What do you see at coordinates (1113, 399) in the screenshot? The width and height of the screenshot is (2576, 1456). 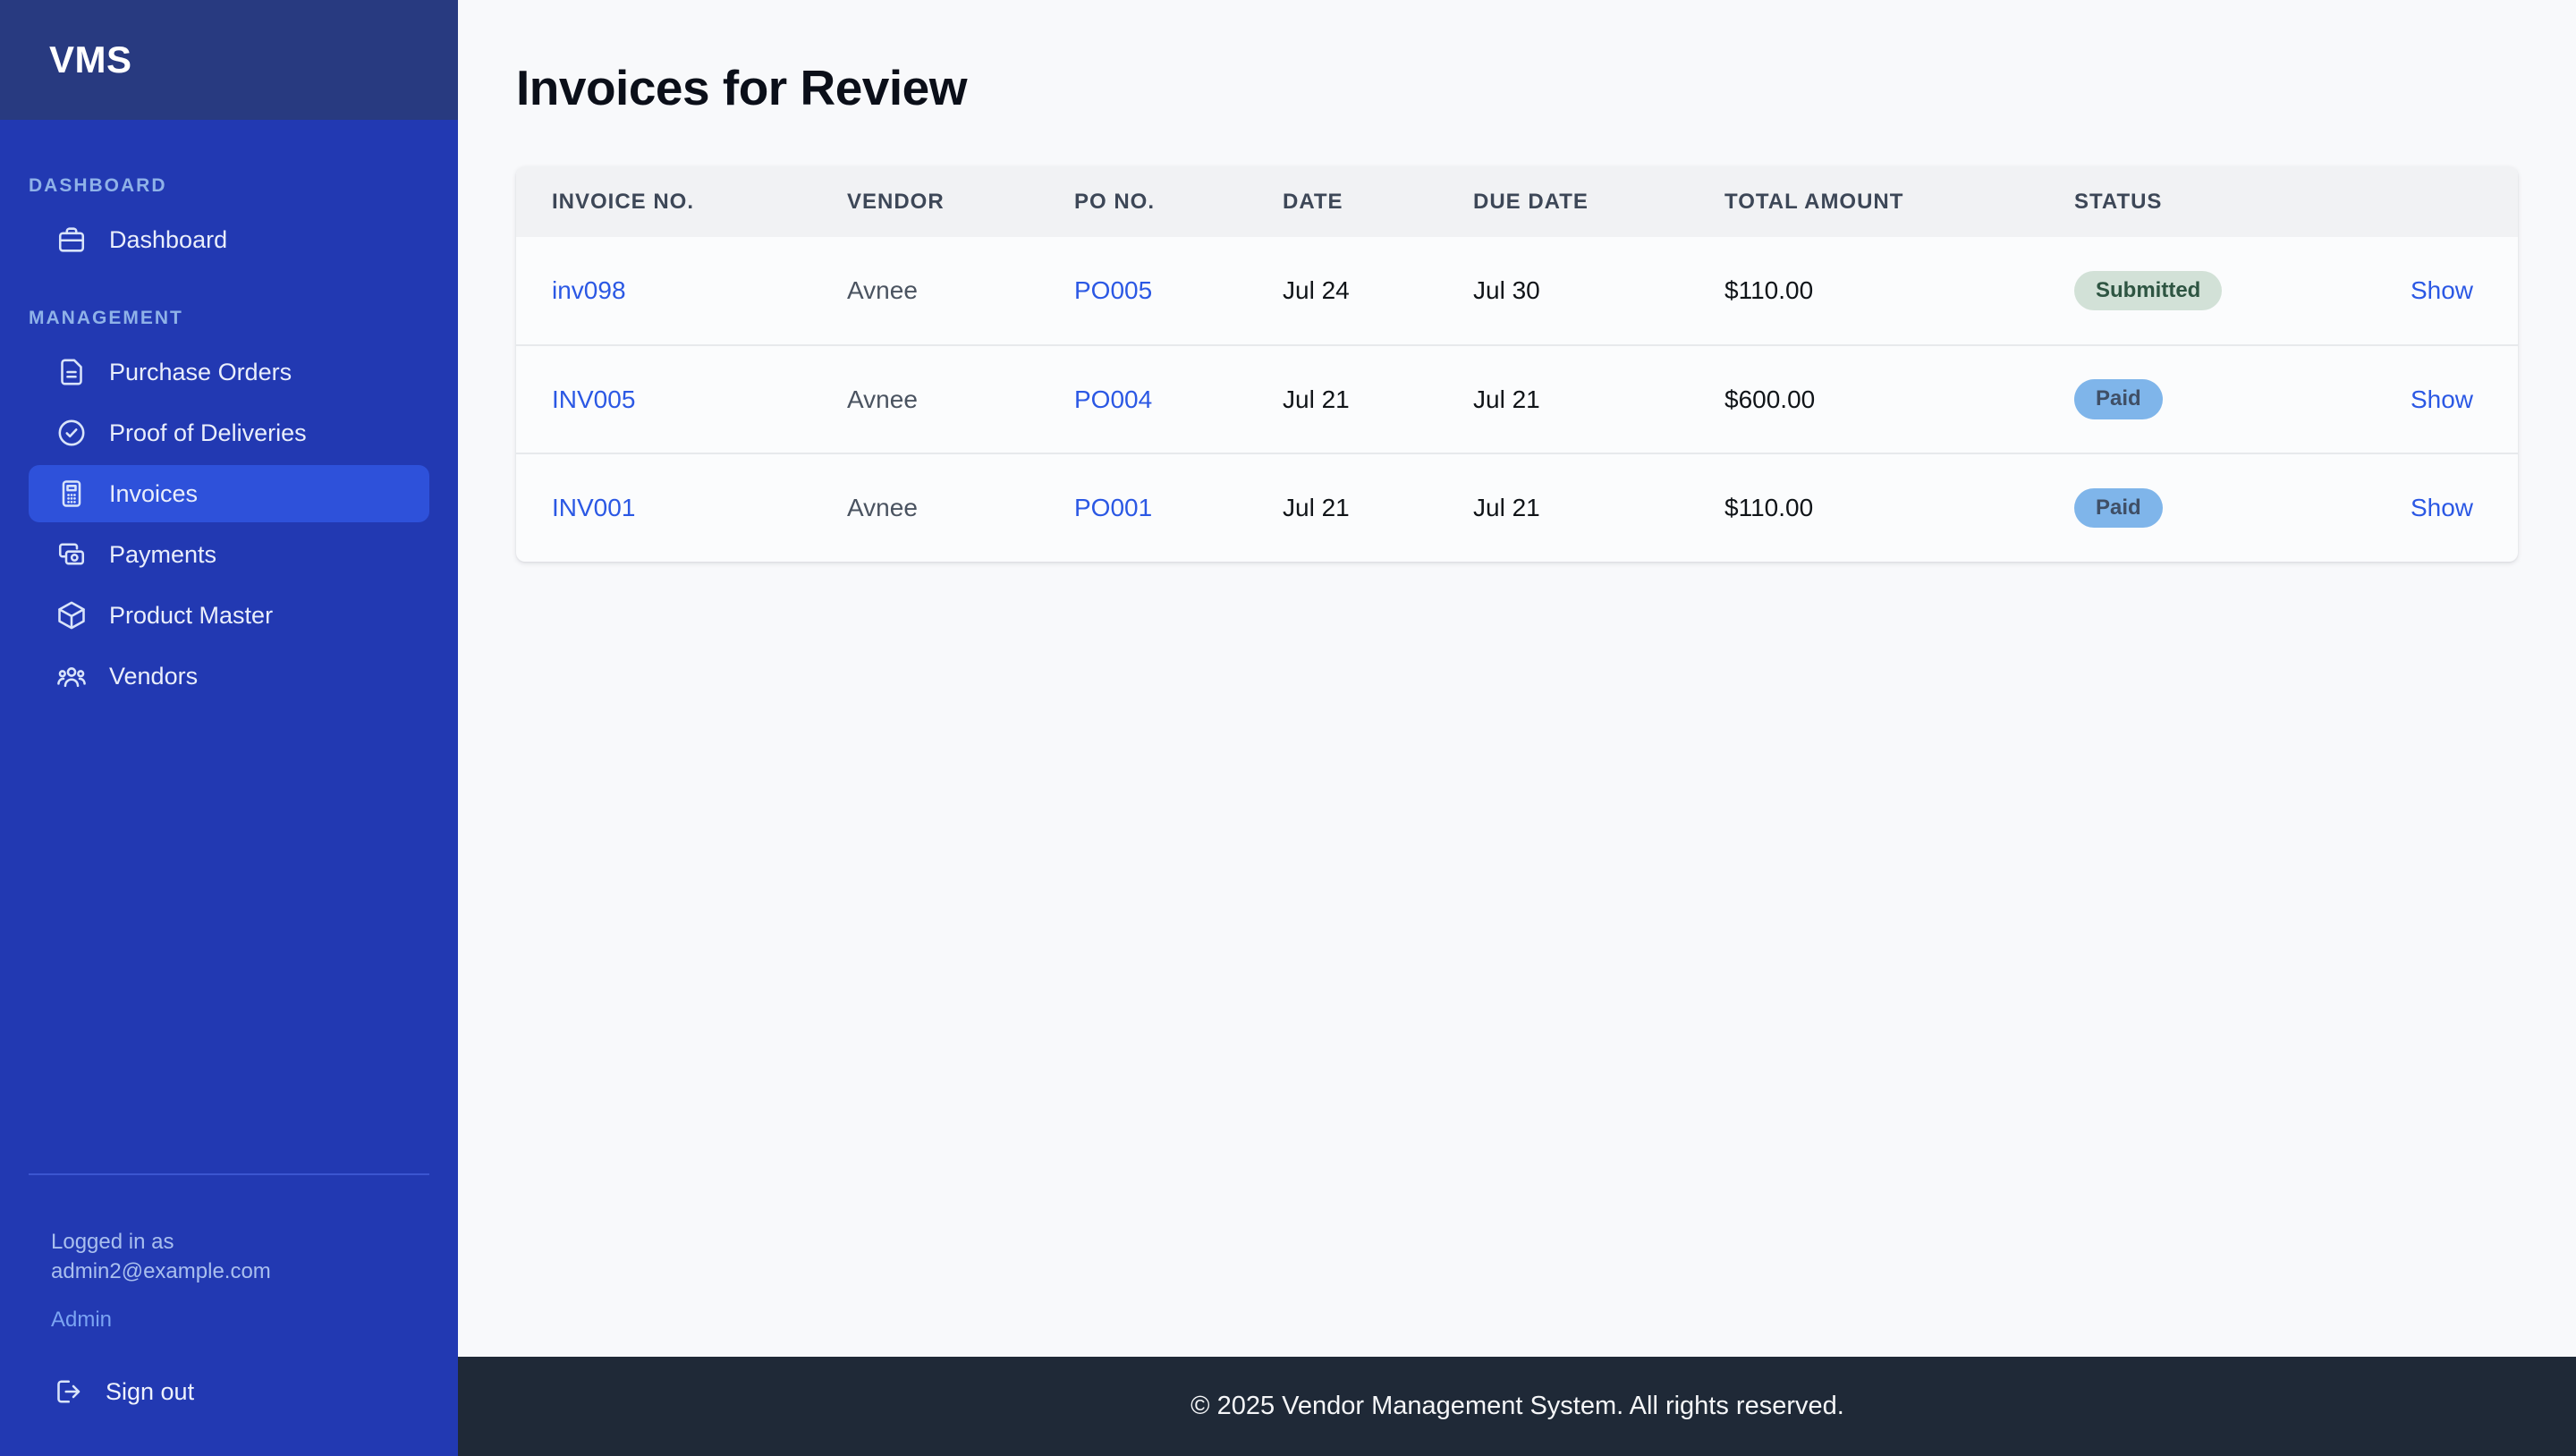 I see `po-link: PO004` at bounding box center [1113, 399].